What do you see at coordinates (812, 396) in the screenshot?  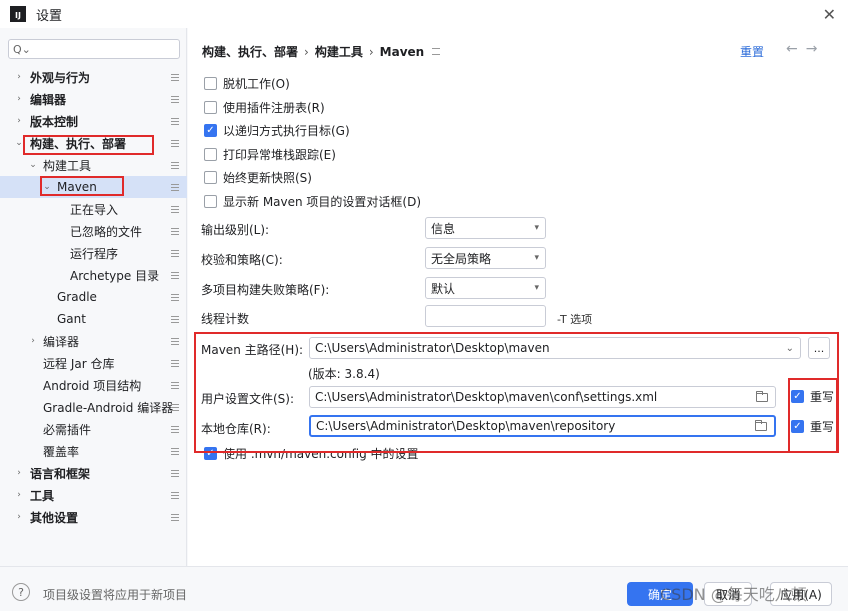 I see `override-user-settings-checkbox: ✓ 重写` at bounding box center [812, 396].